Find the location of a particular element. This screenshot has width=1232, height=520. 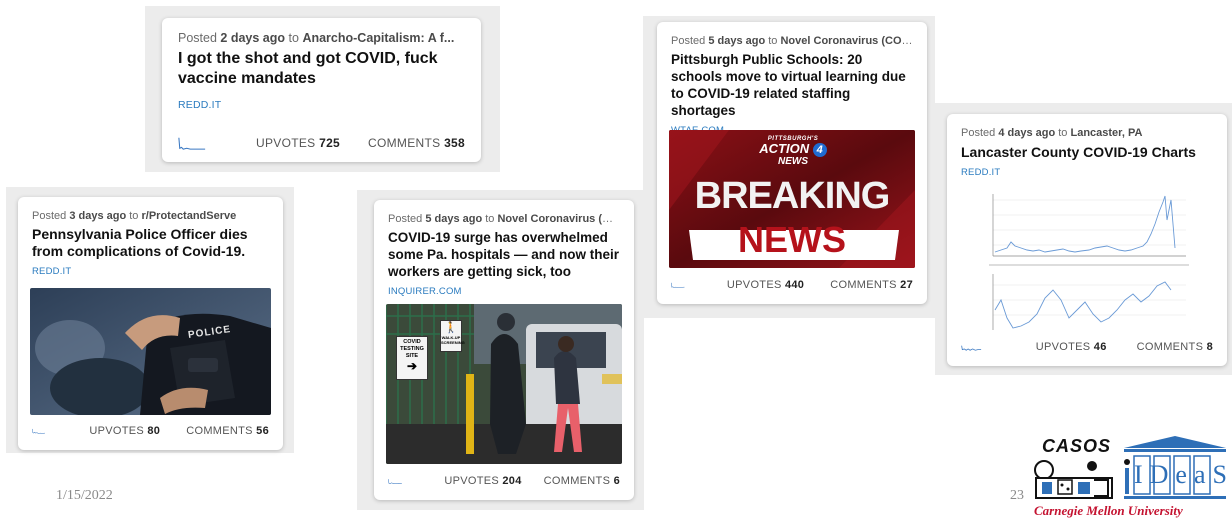

slide-page-number: 23 is located at coordinates (1017, 495).